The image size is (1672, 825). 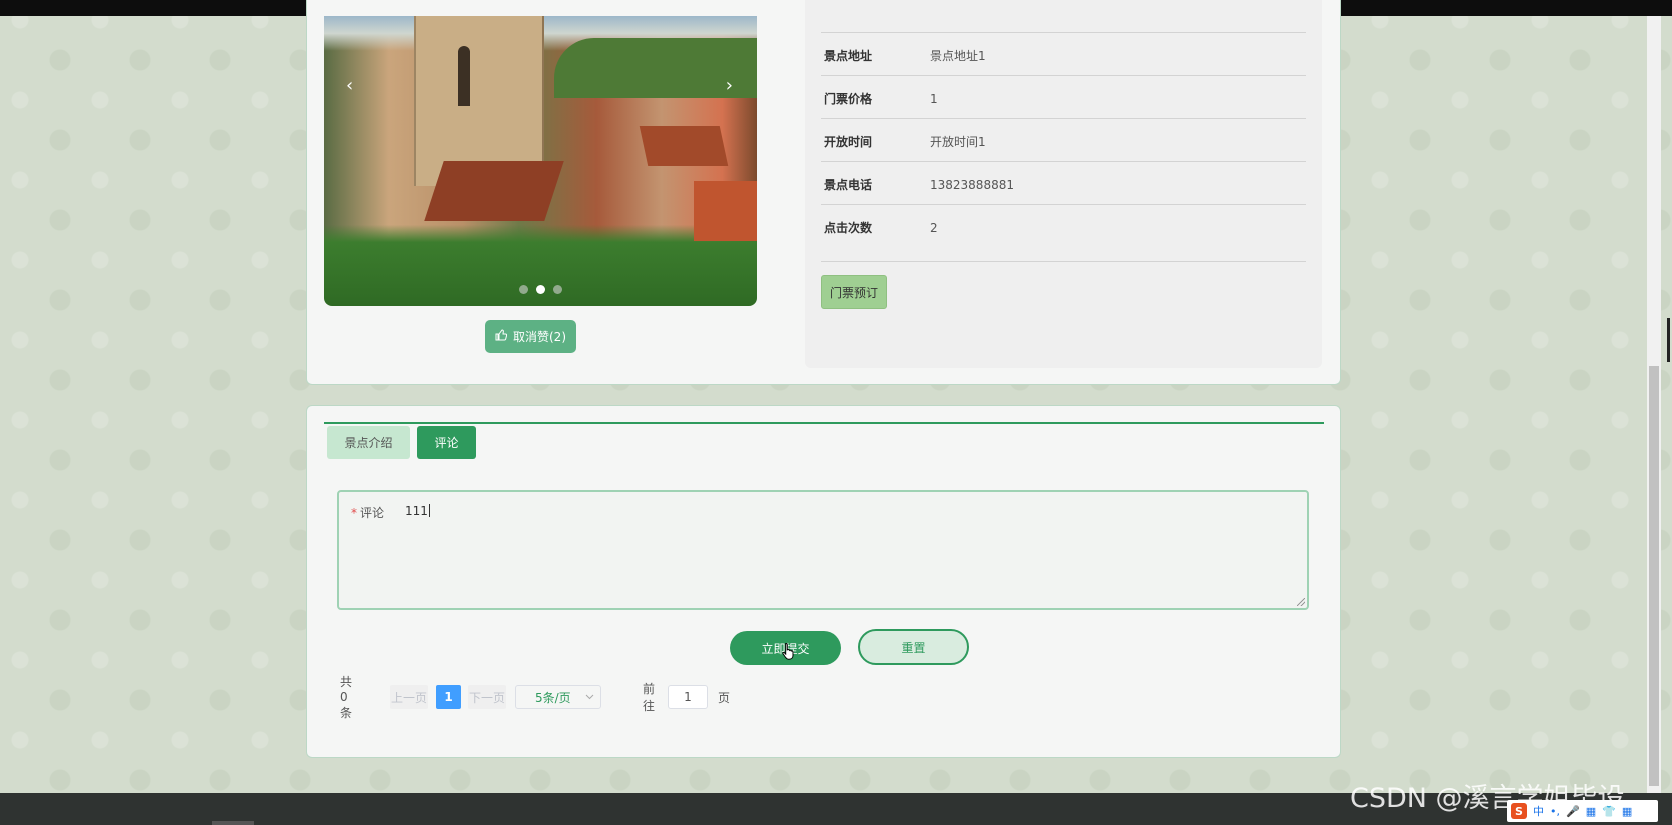 What do you see at coordinates (372, 513) in the screenshot?
I see `comment-label-text: 评论` at bounding box center [372, 513].